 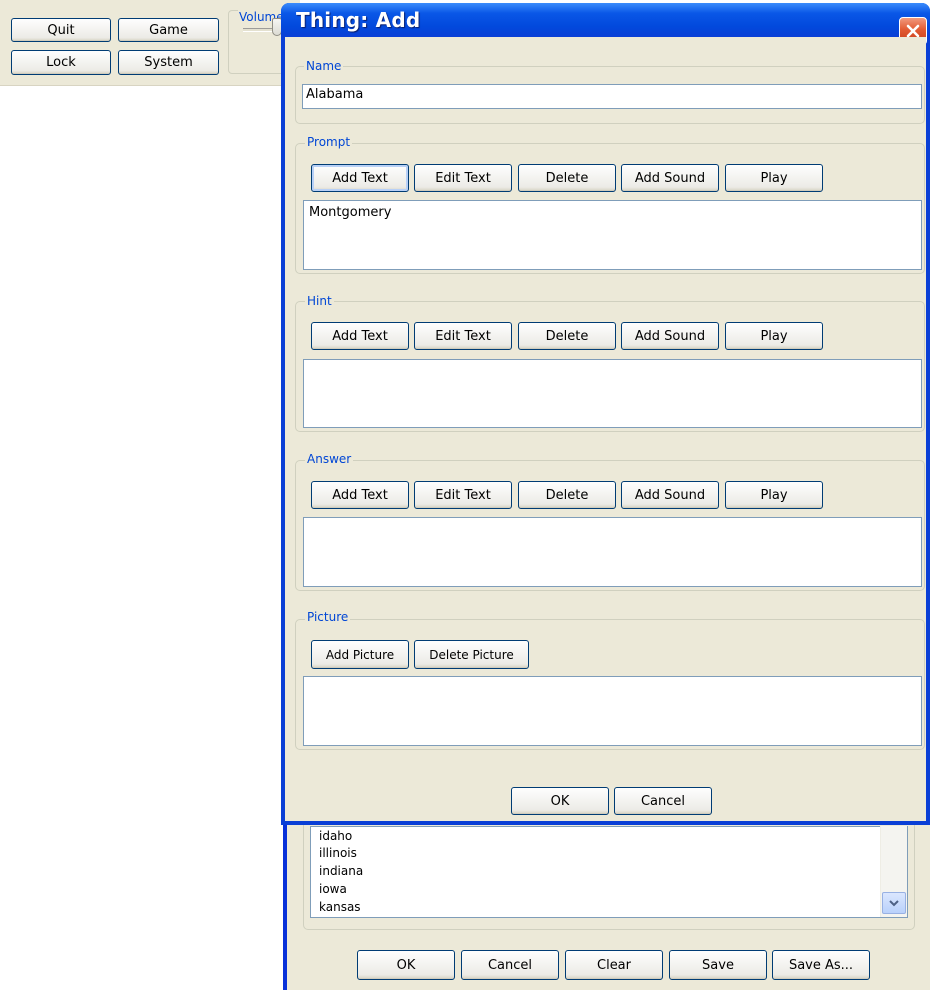 I want to click on delete-picture-button: Delete Picture, so click(x=471, y=654).